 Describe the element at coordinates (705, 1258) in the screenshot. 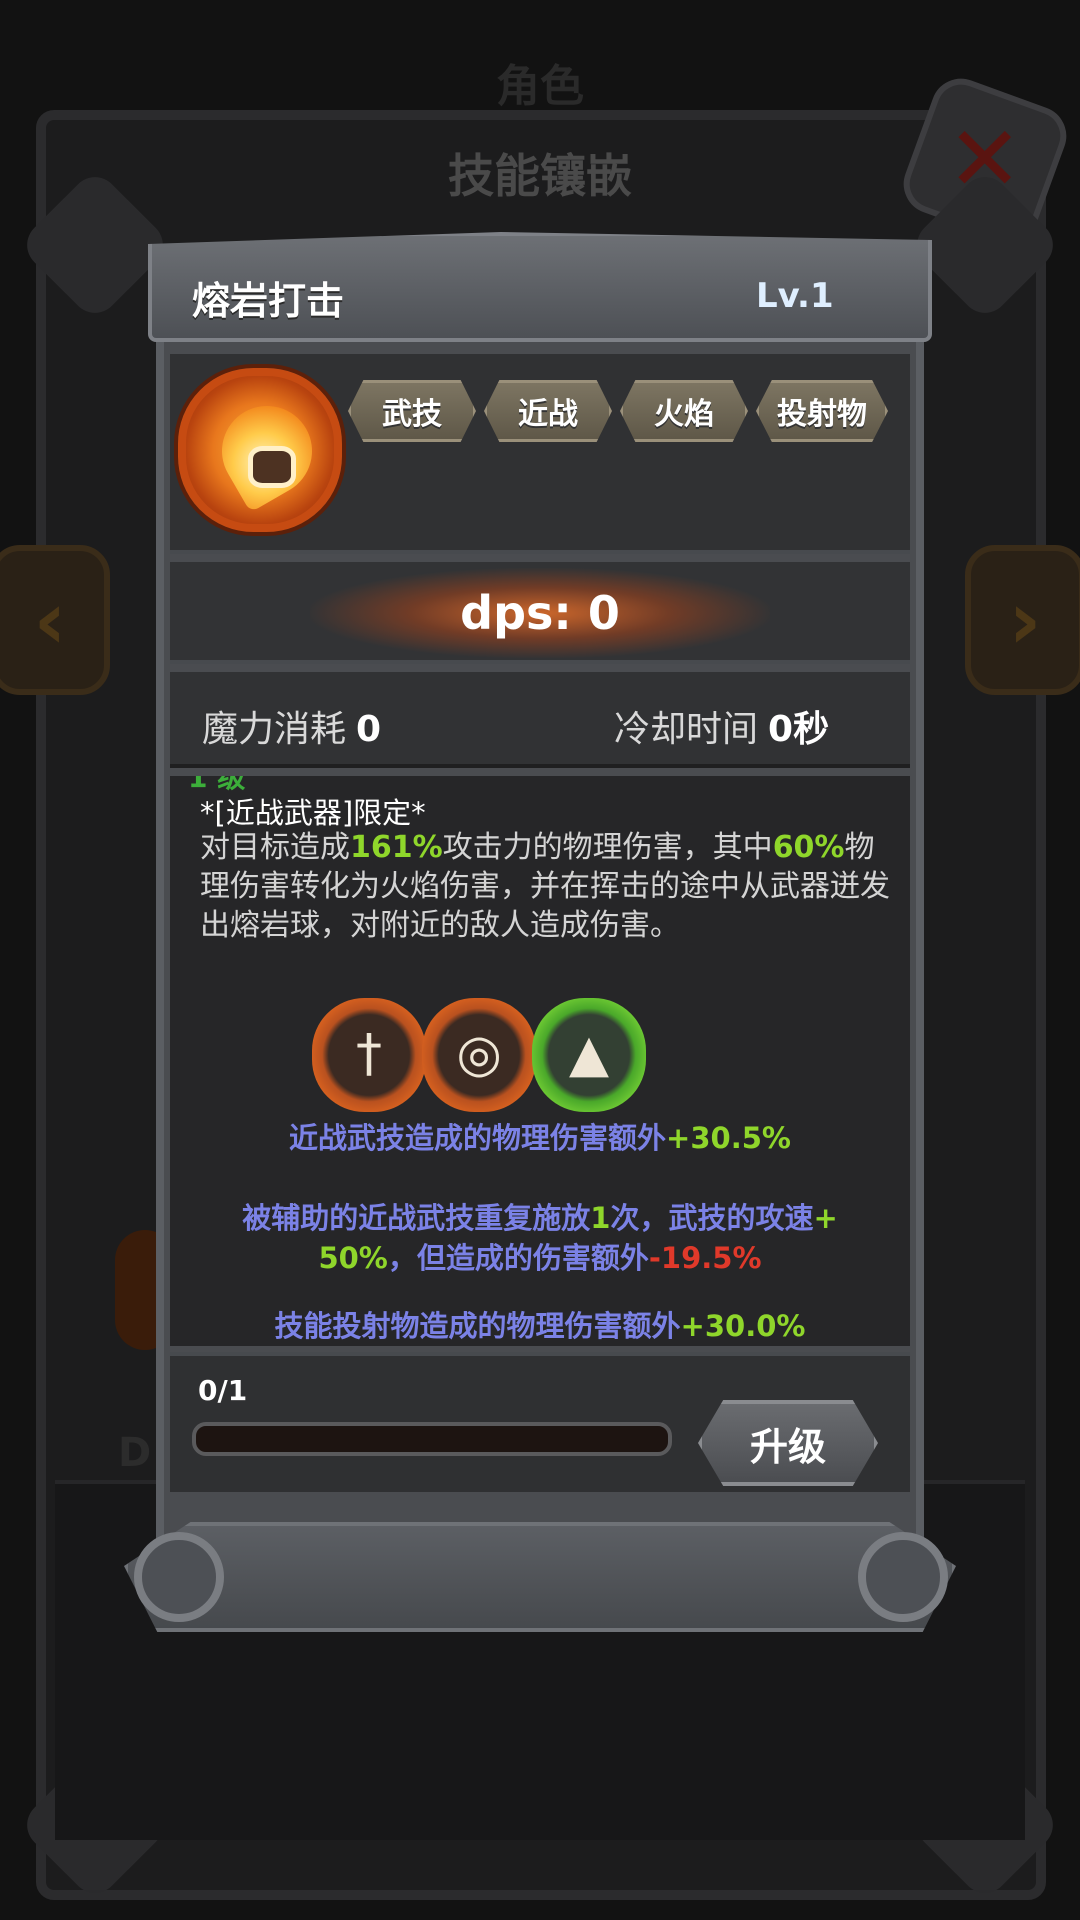

I see `effect-value-negative: -19.5%` at that location.